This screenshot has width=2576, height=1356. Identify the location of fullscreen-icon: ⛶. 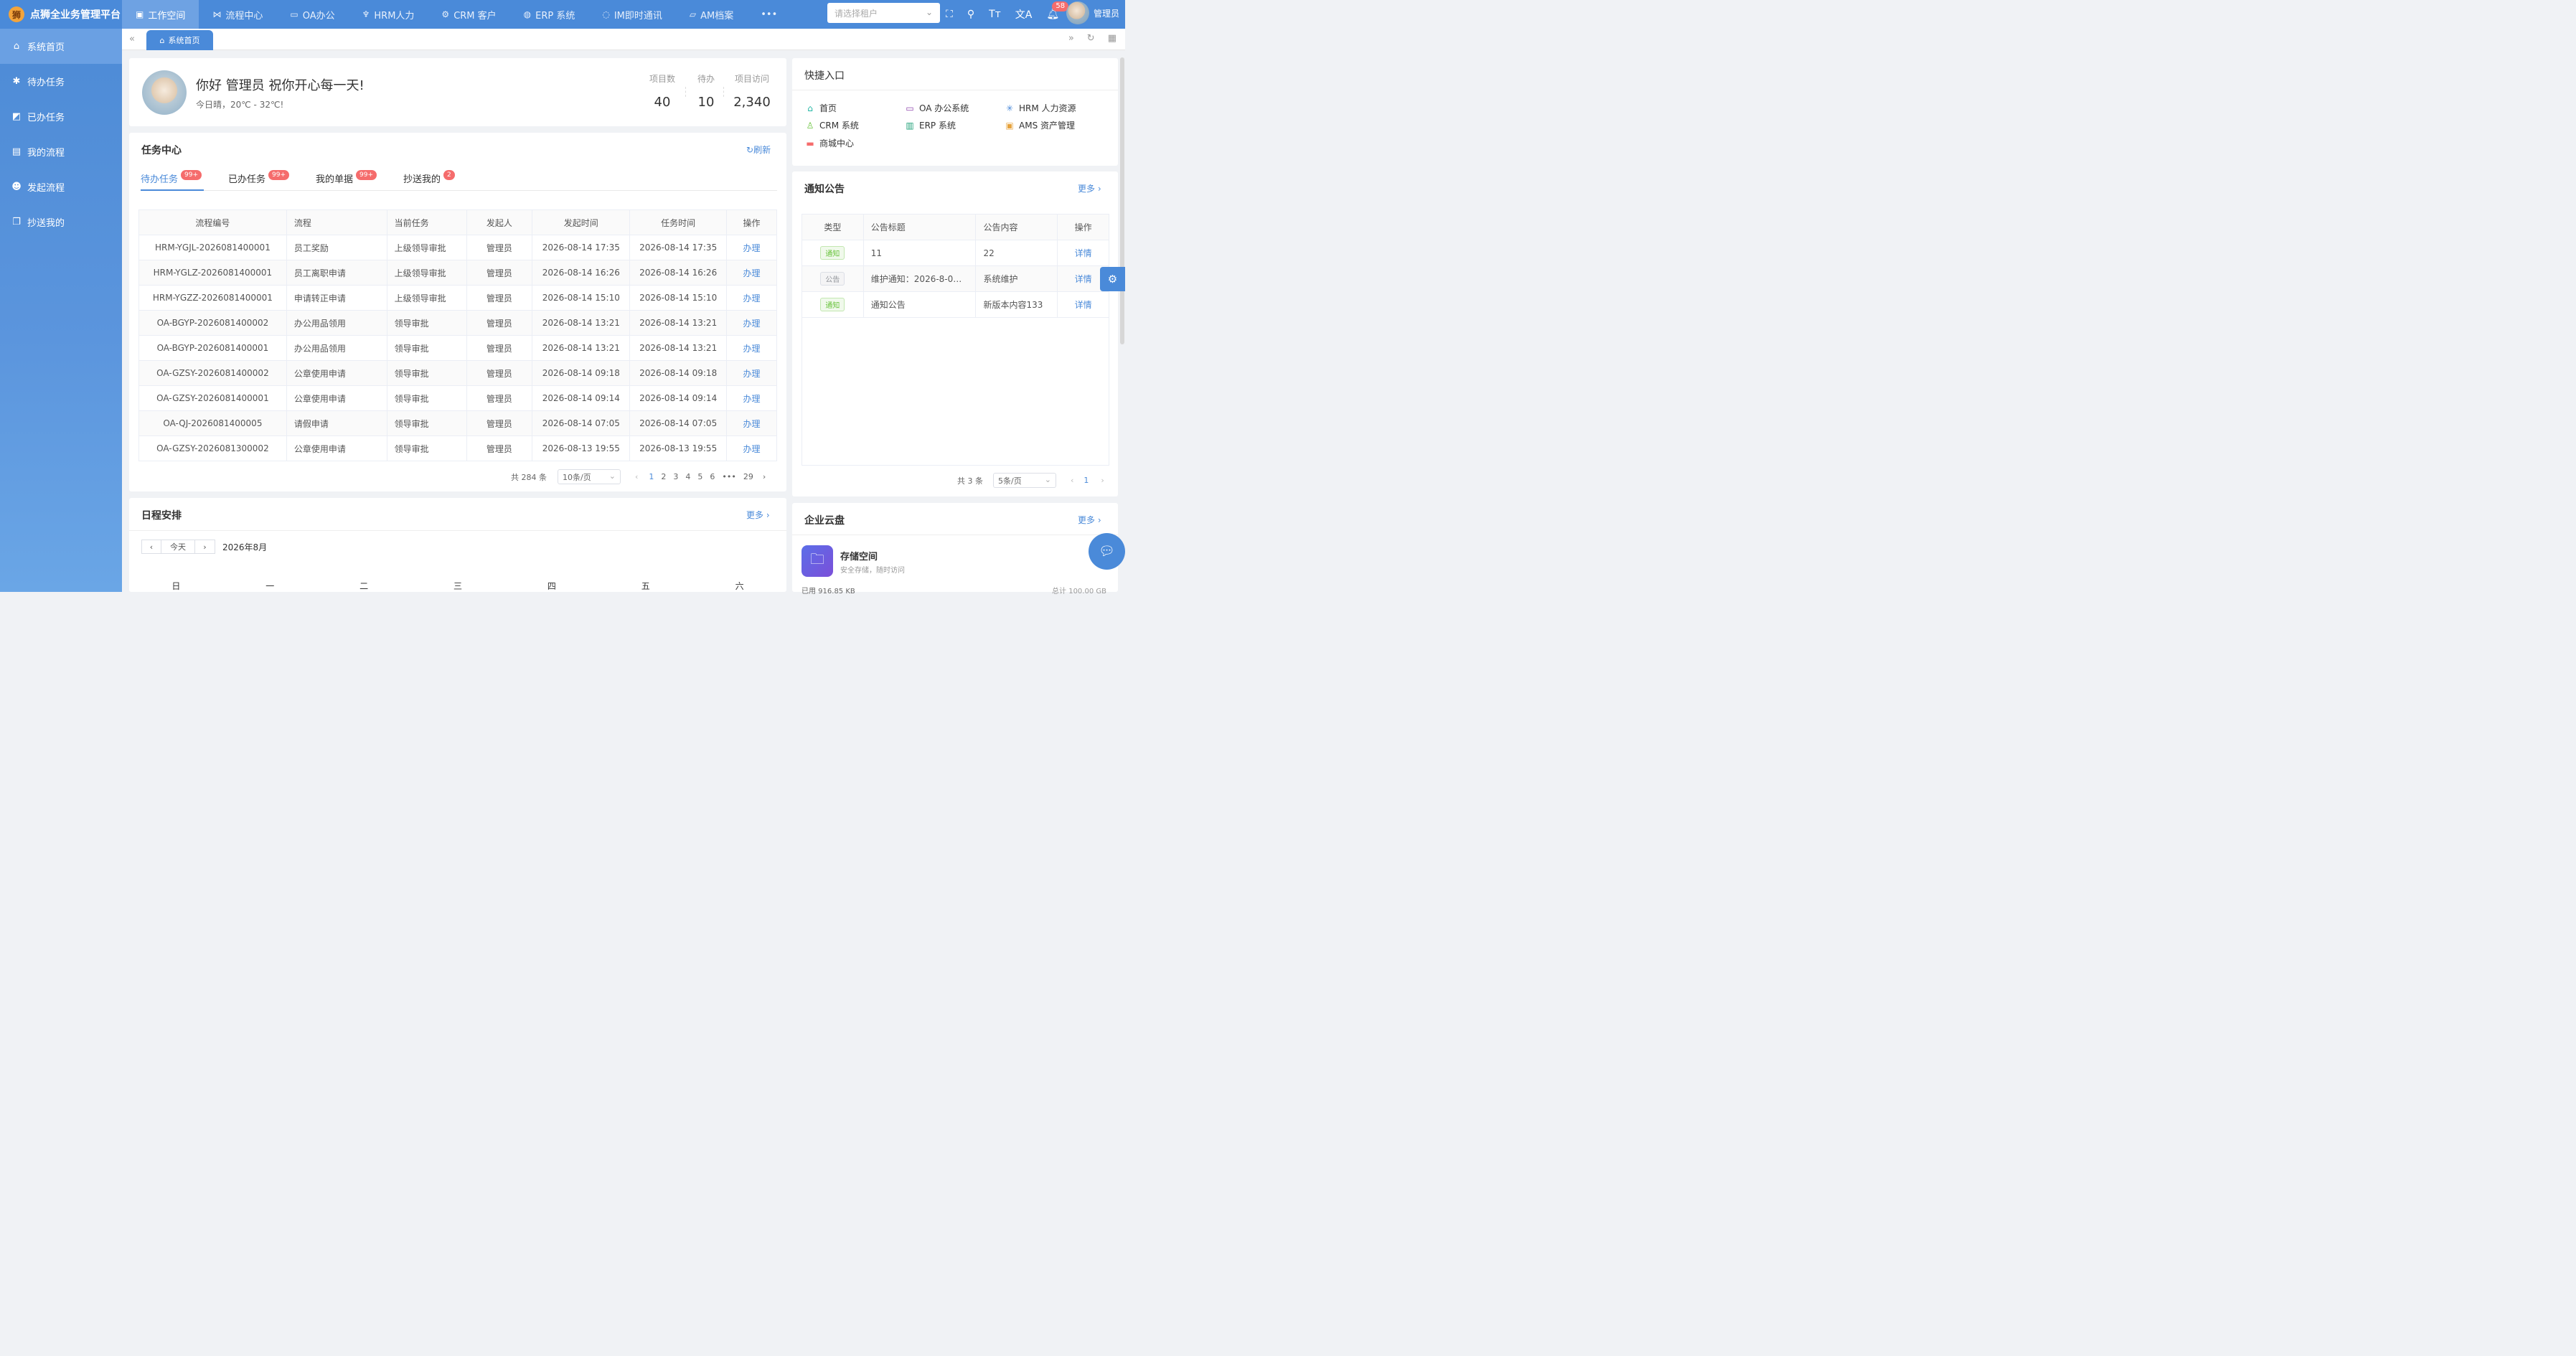
(949, 15).